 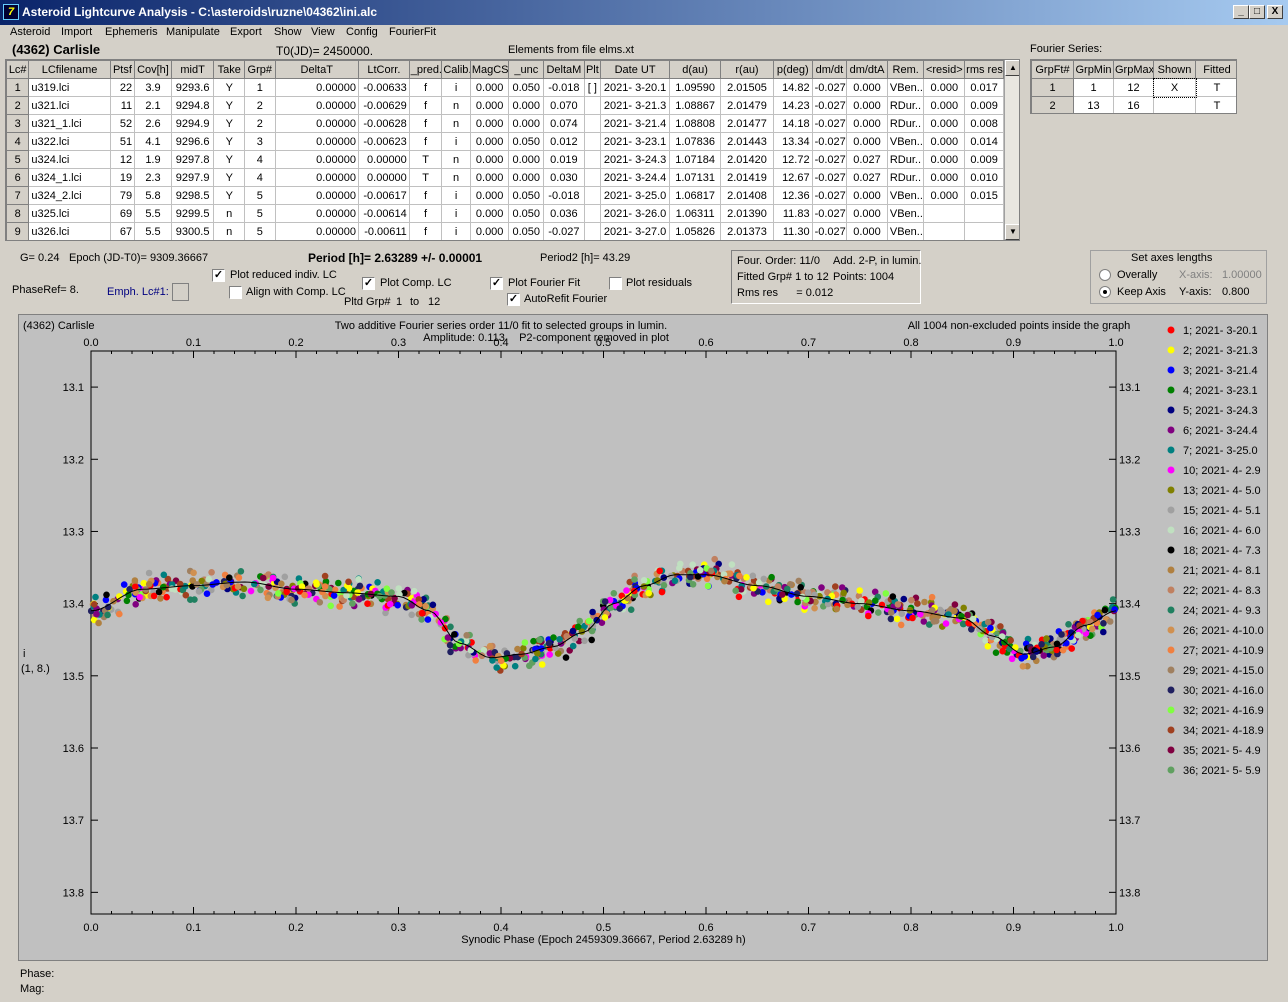 I want to click on scroll-up-icon: ▲, so click(x=1012, y=68).